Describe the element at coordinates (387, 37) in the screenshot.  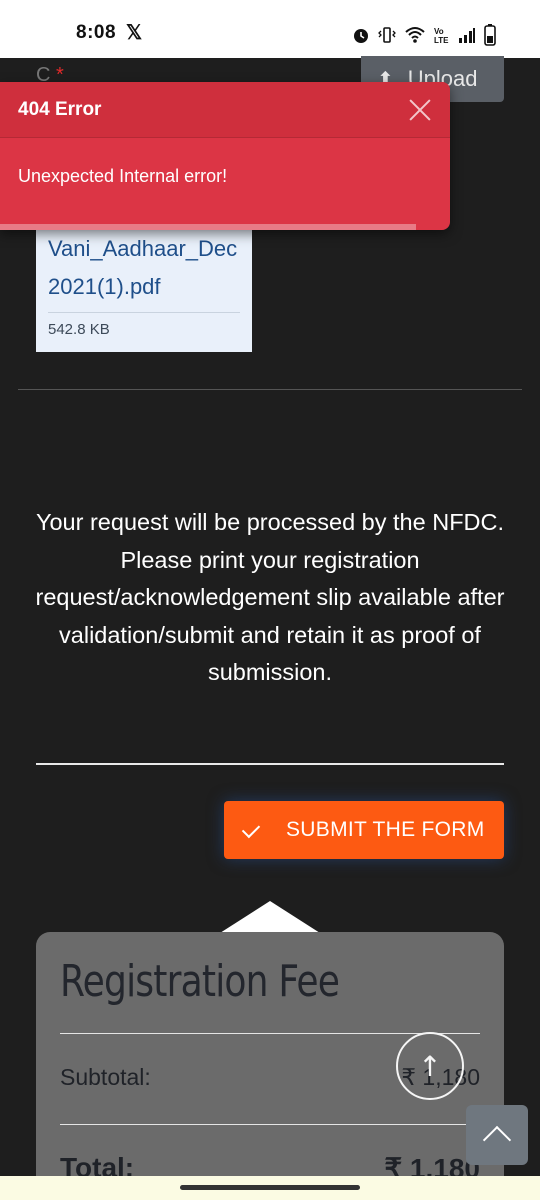
I see `vibrate-icon` at that location.